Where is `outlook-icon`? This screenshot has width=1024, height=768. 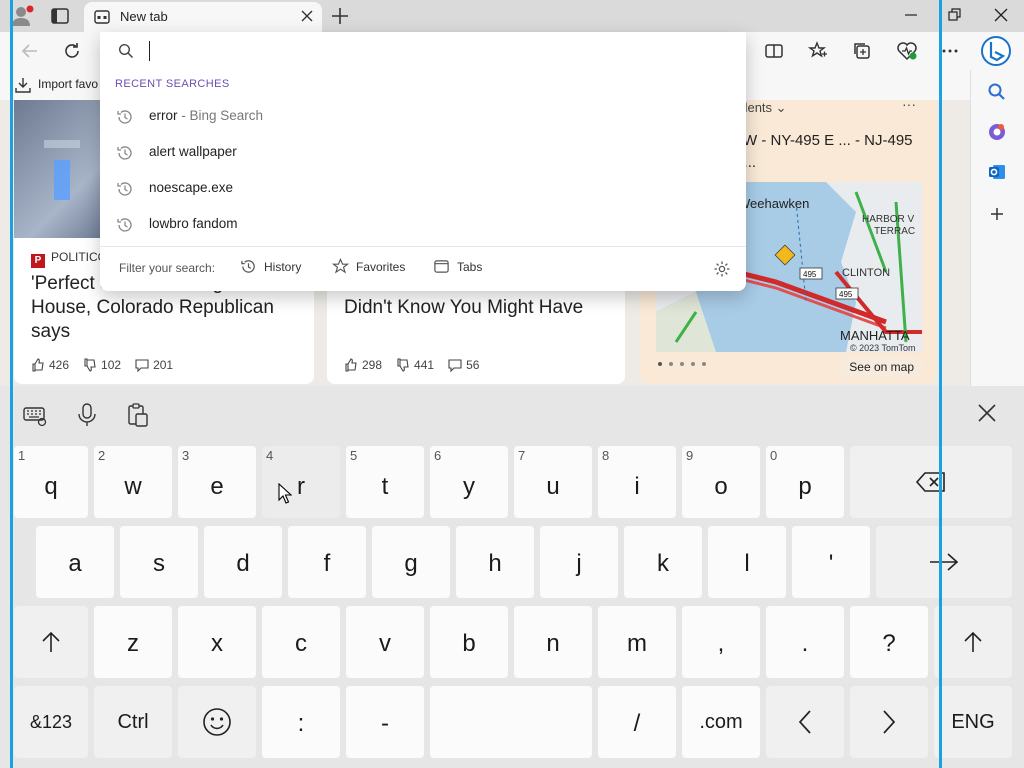 outlook-icon is located at coordinates (997, 174).